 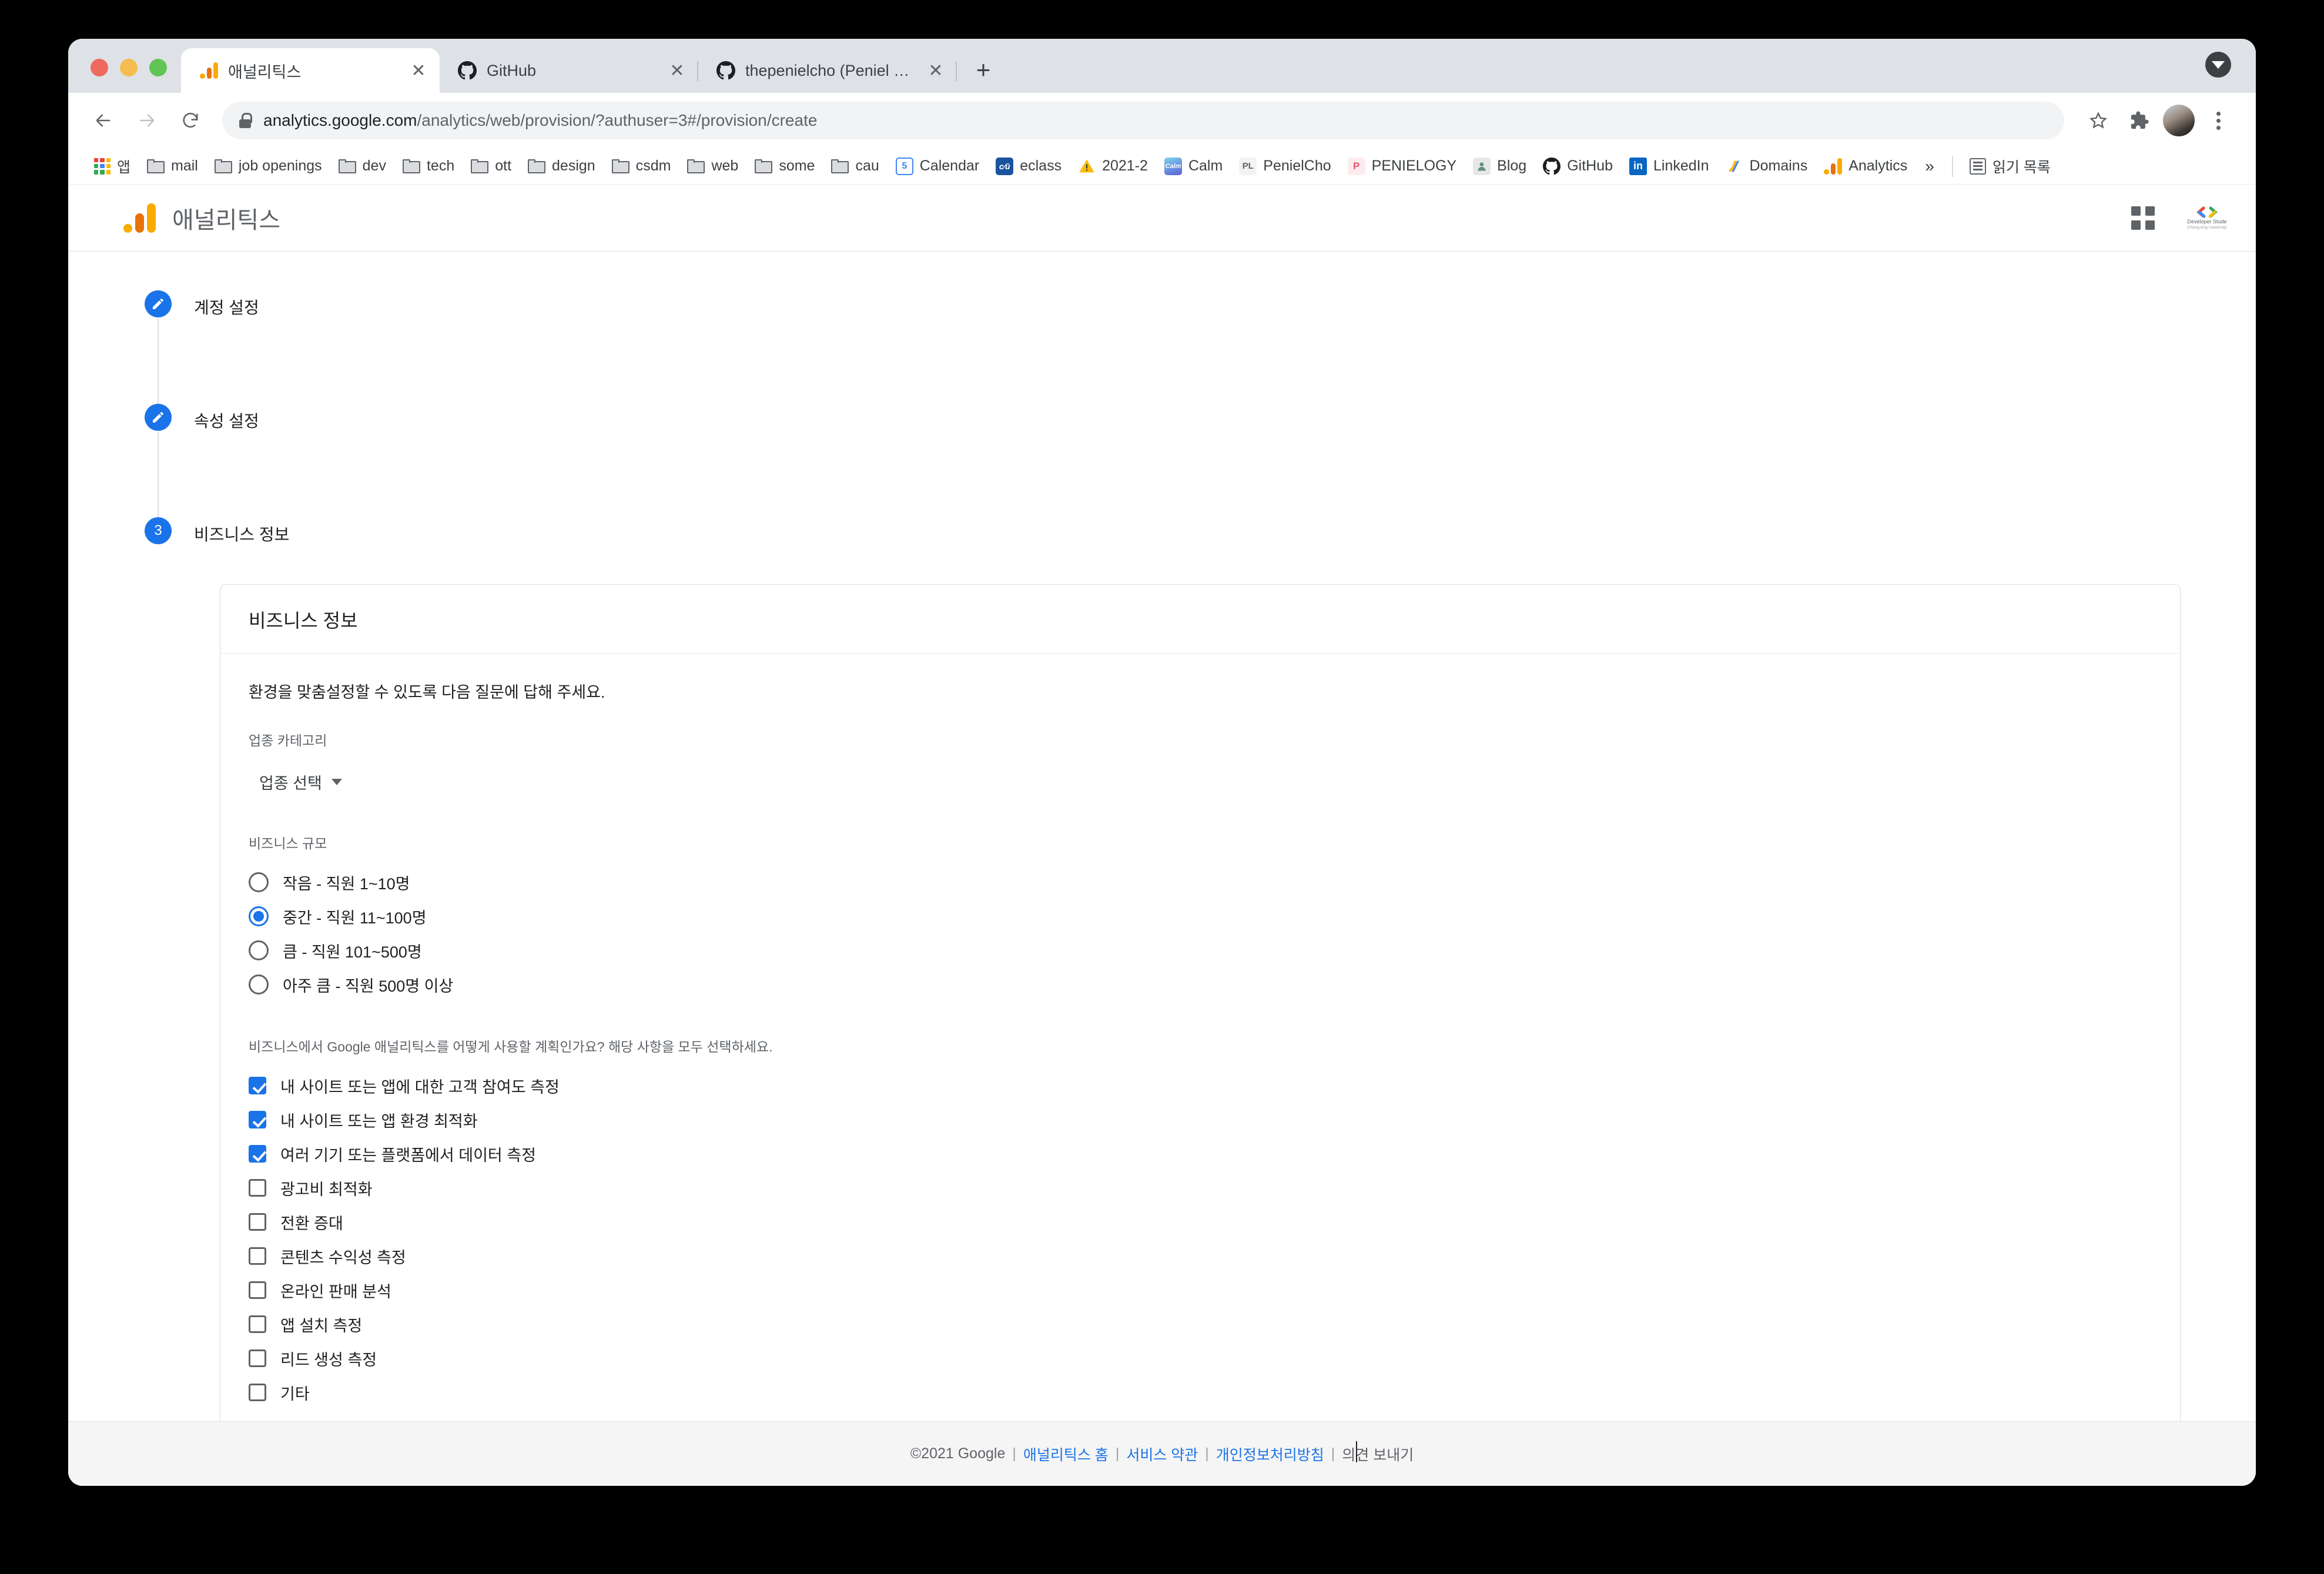 I want to click on bookmark-eclass: c∕ū eclass, so click(x=1028, y=166).